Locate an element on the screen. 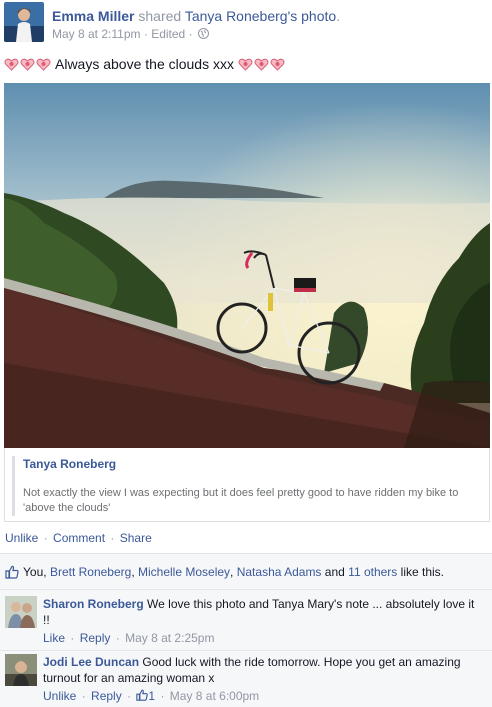 The height and width of the screenshot is (707, 492). liker-link: Michelle Moseley is located at coordinates (184, 572).